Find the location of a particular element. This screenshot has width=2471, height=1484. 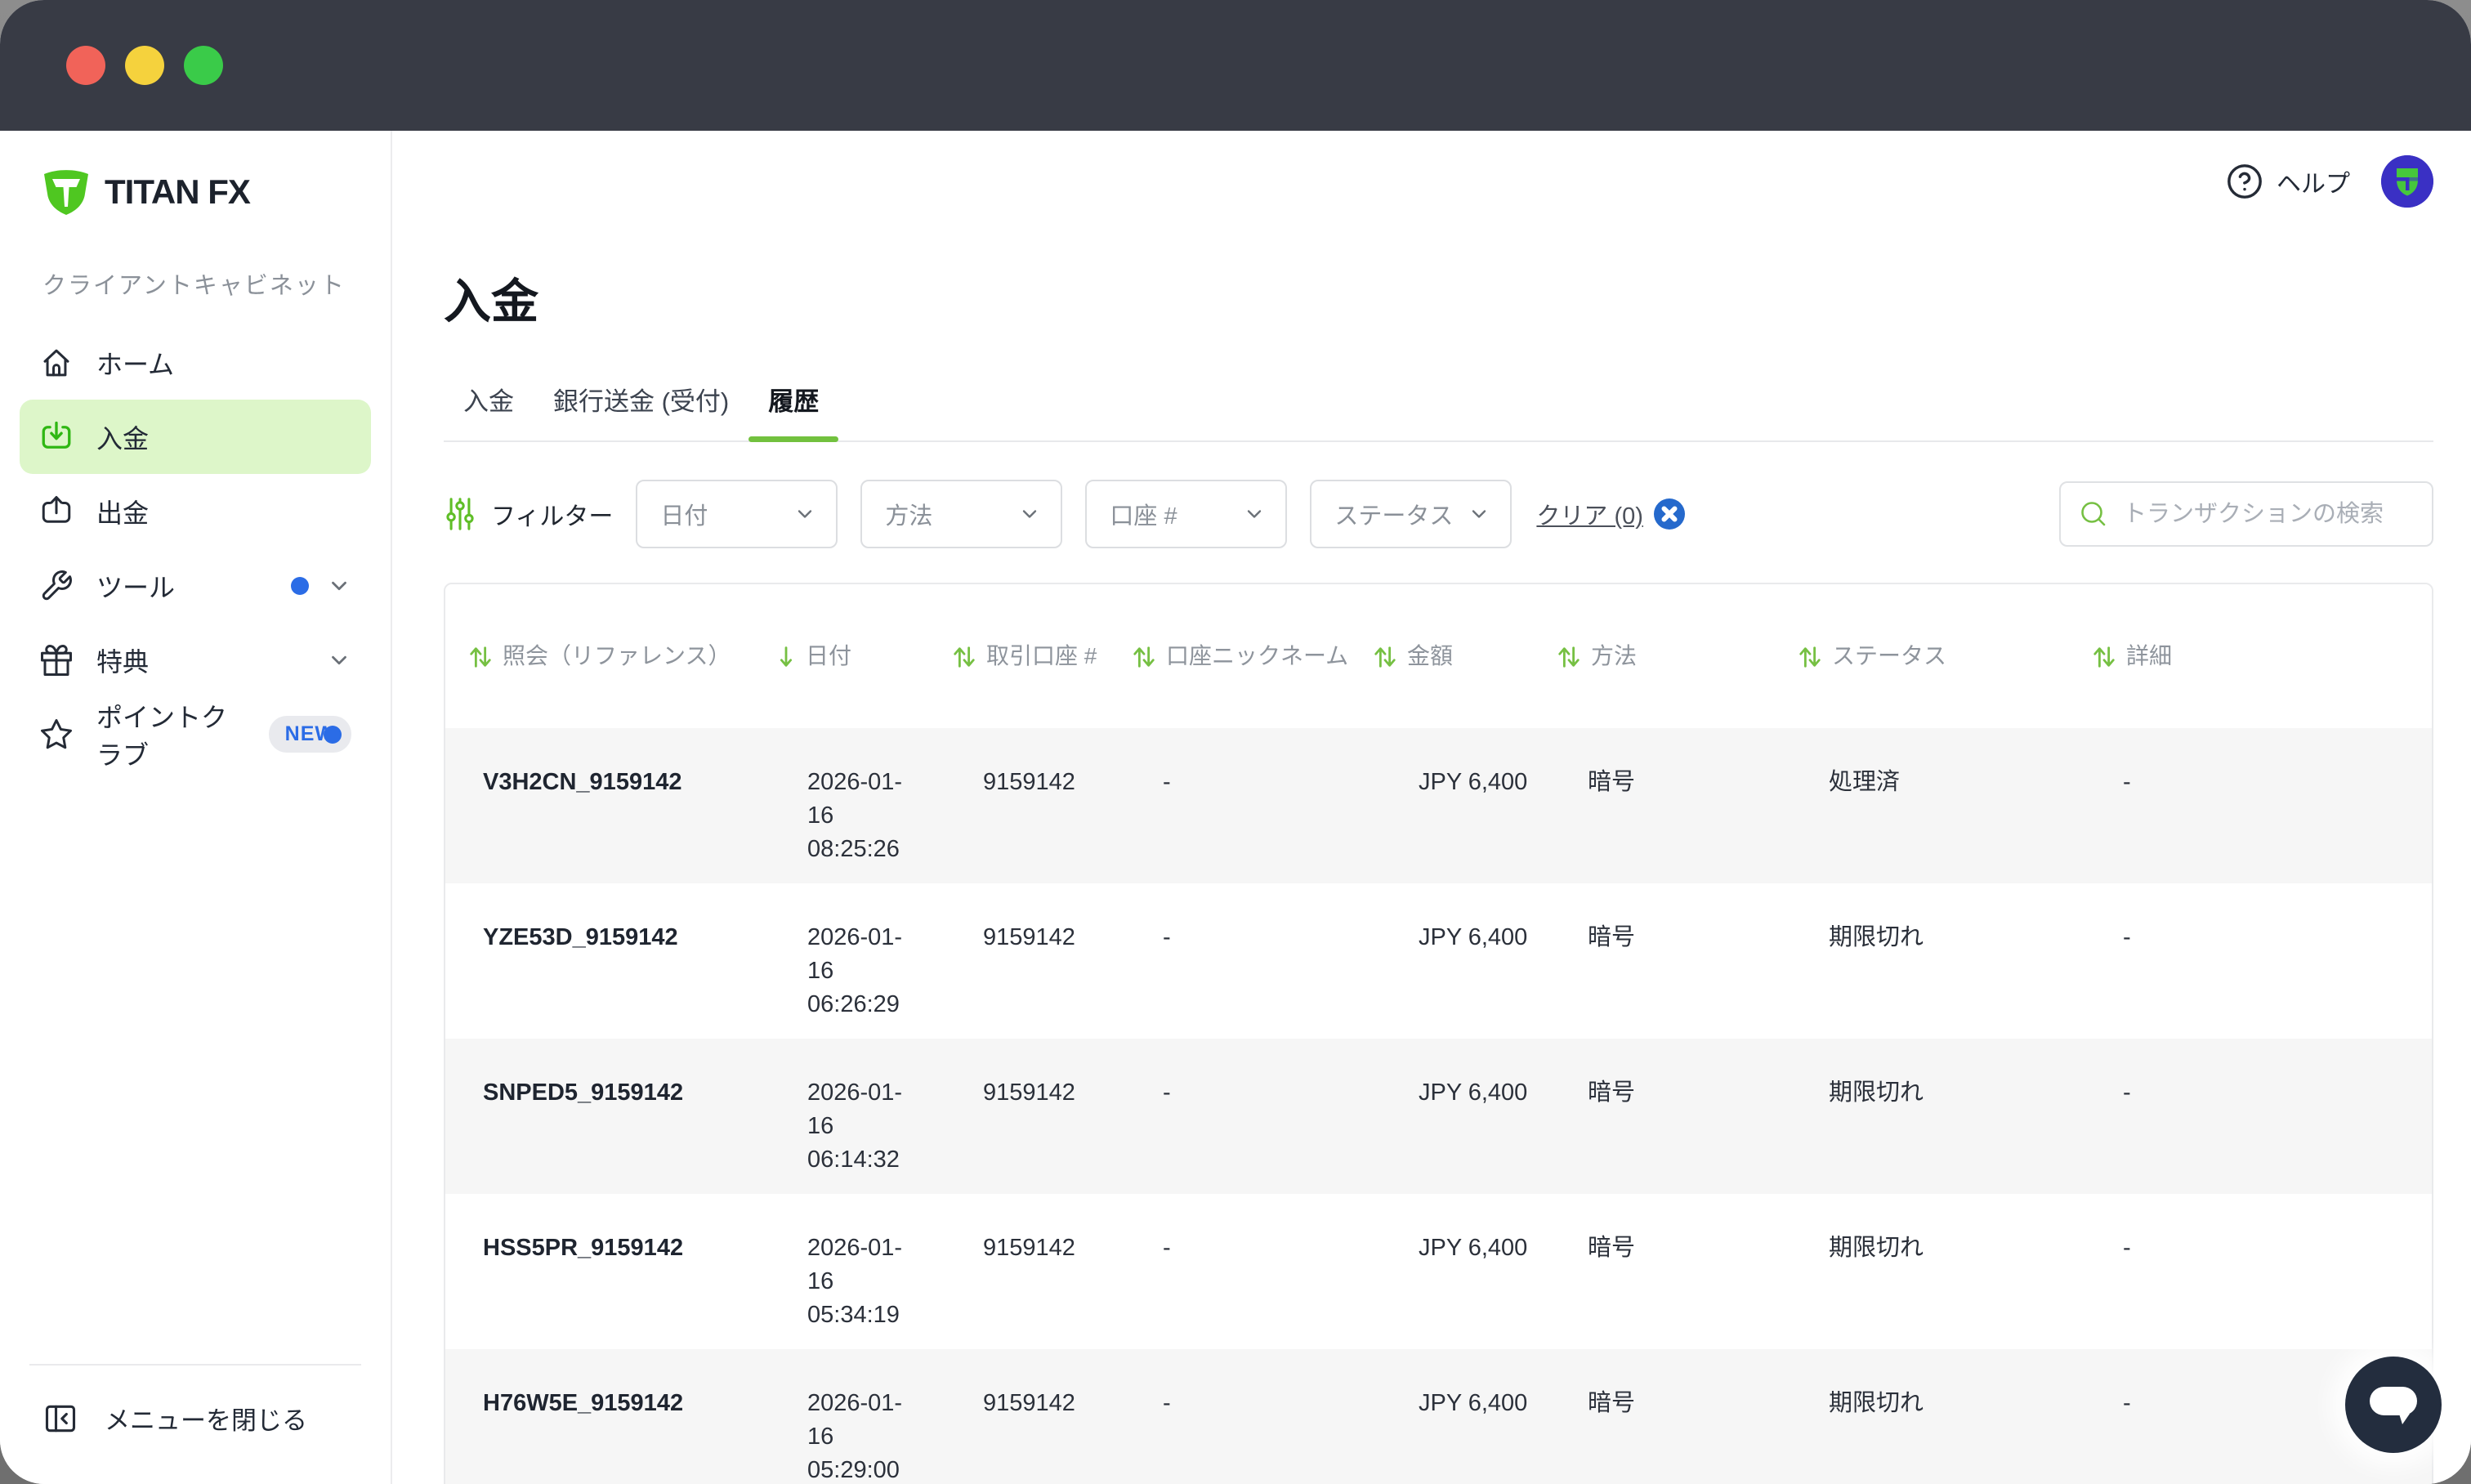

sidebar-section-label: クライアントキャビネット is located at coordinates (194, 286).